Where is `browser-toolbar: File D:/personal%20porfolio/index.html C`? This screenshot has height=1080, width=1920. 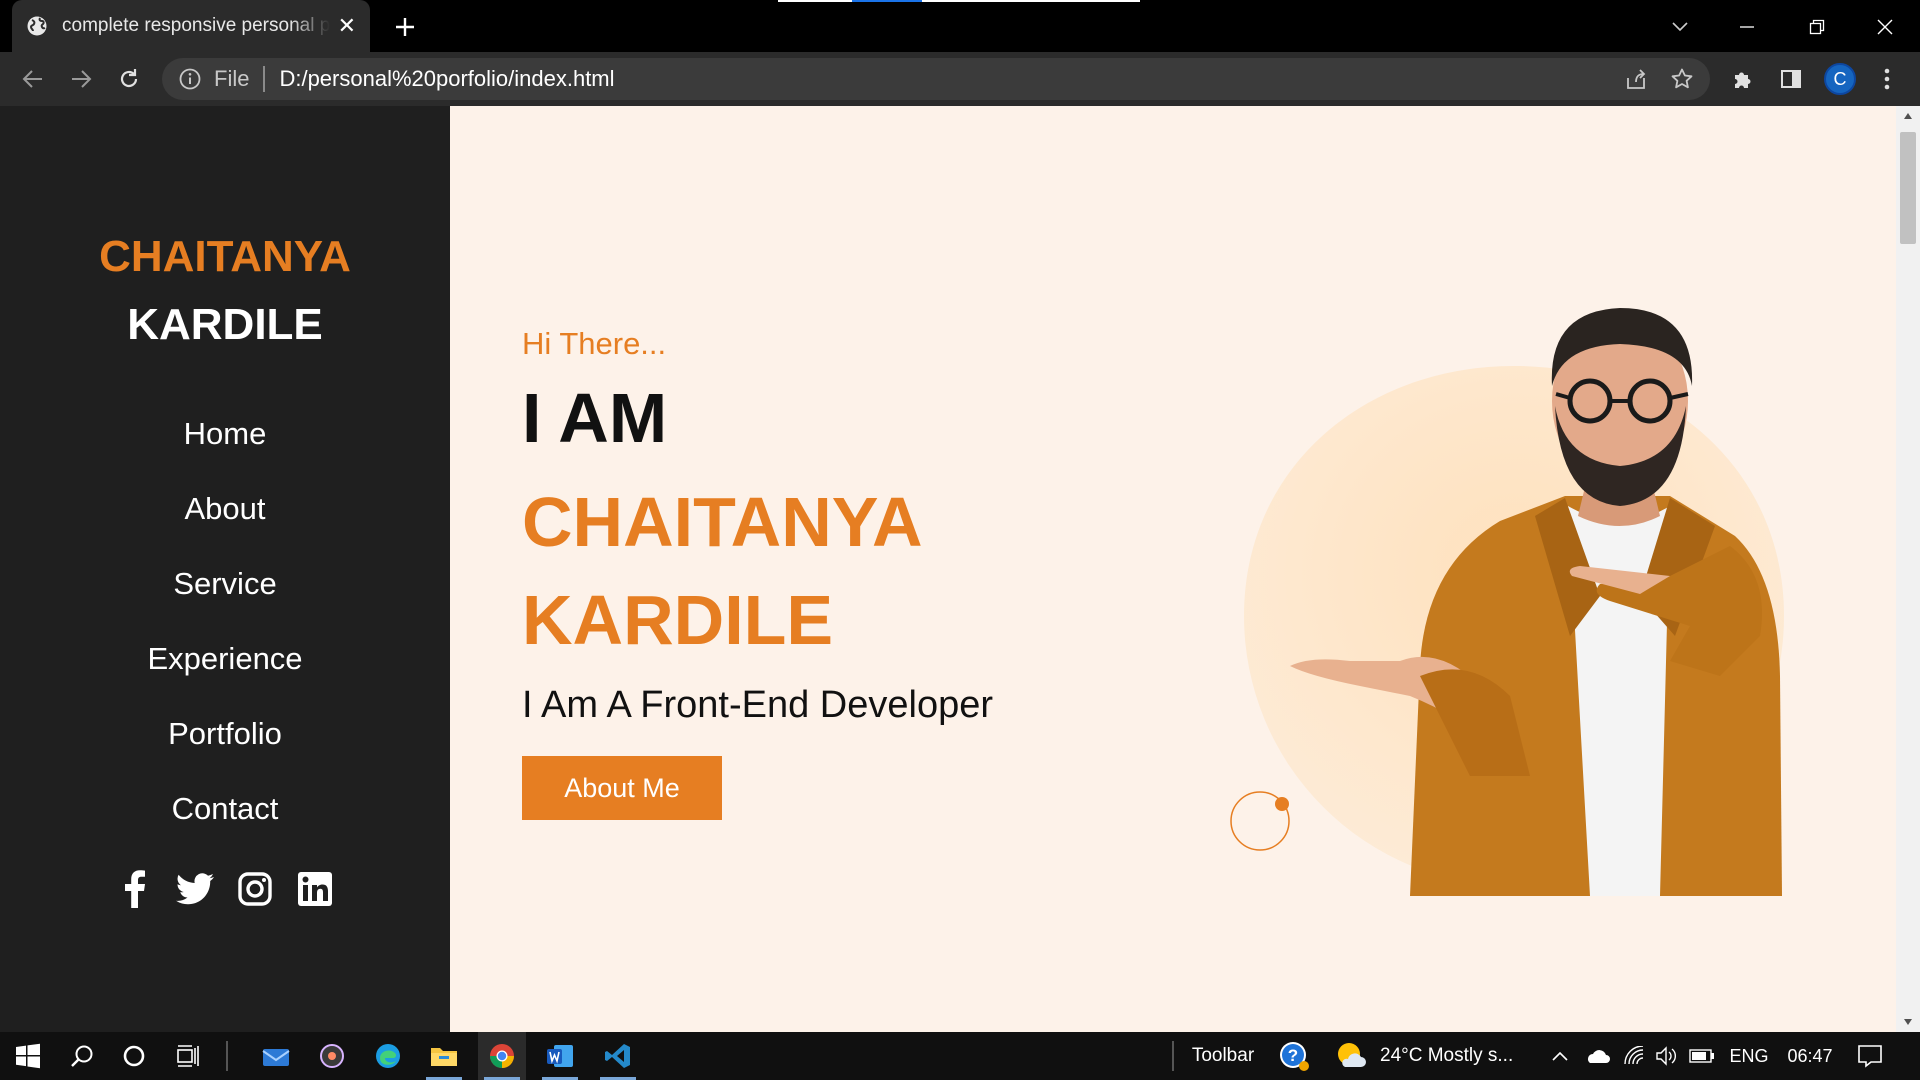
browser-toolbar: File D:/personal%20porfolio/index.html C is located at coordinates (960, 79).